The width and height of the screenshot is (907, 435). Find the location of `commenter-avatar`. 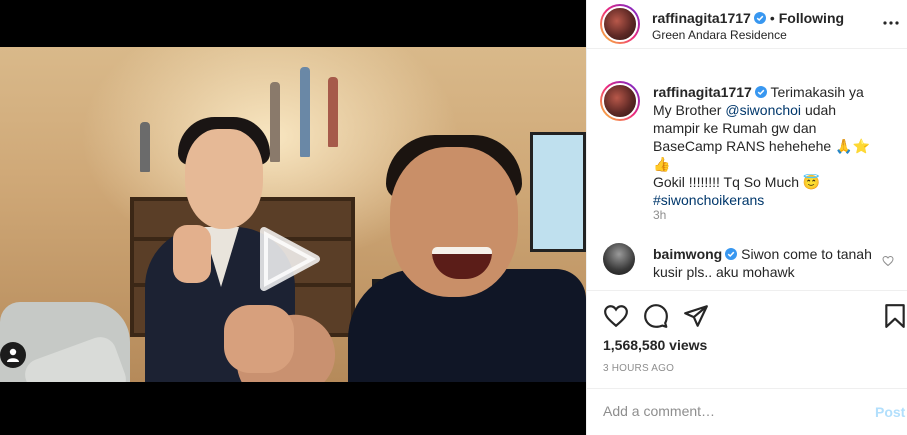

commenter-avatar is located at coordinates (619, 259).